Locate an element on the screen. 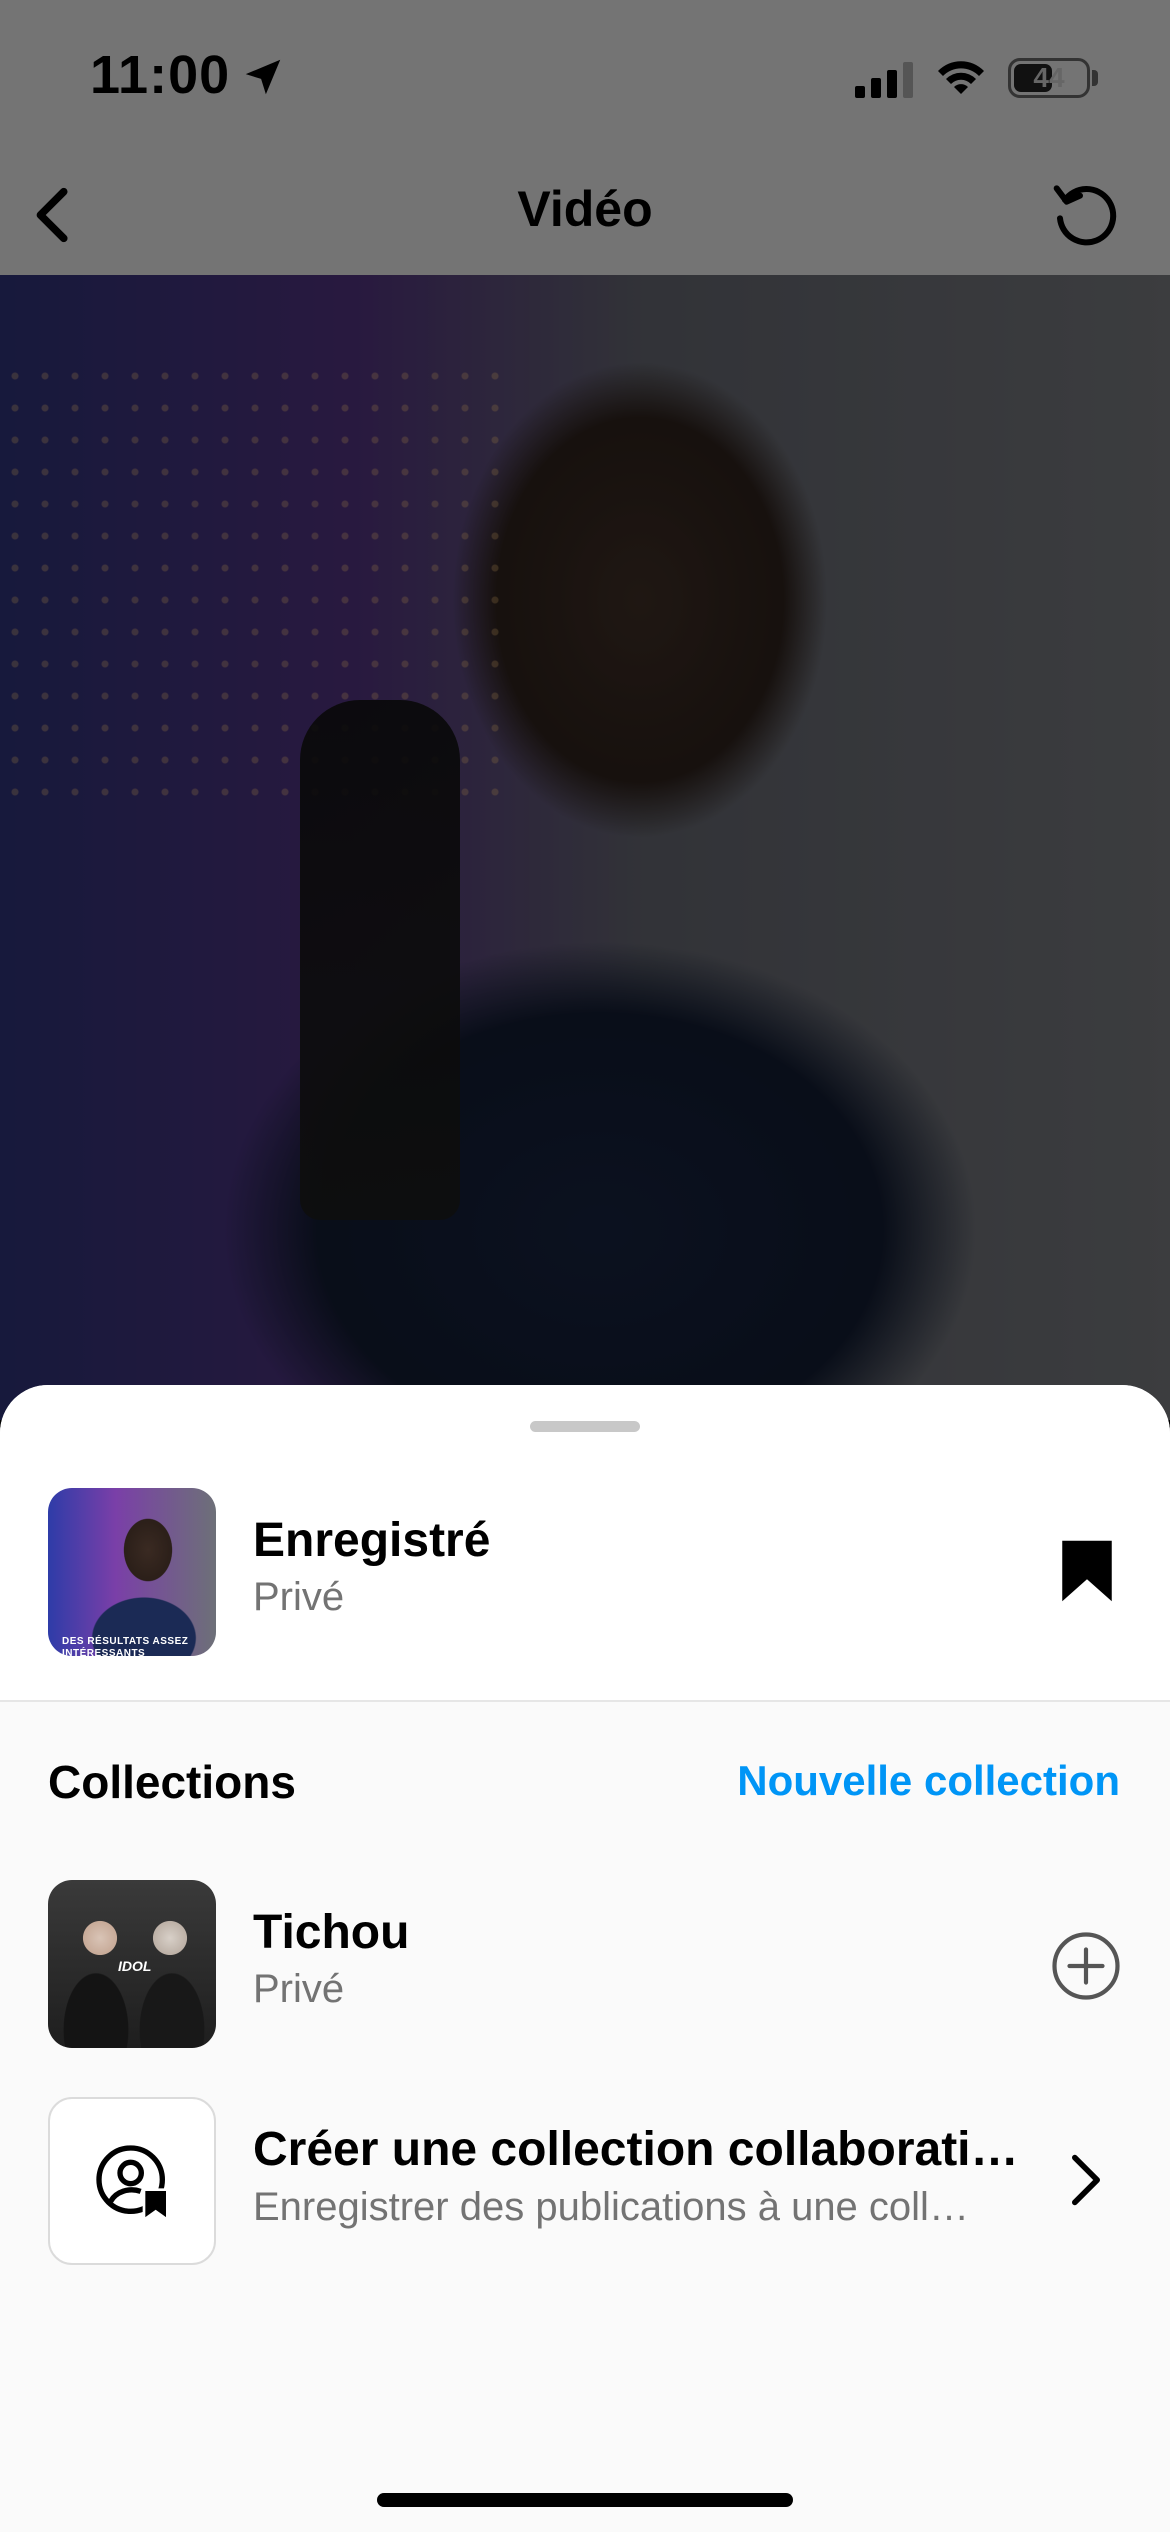 This screenshot has height=2532, width=1170. thumbnail-caption: DES RÉSULTATS ASSEZ INTÉRESSANTS is located at coordinates (125, 1646).